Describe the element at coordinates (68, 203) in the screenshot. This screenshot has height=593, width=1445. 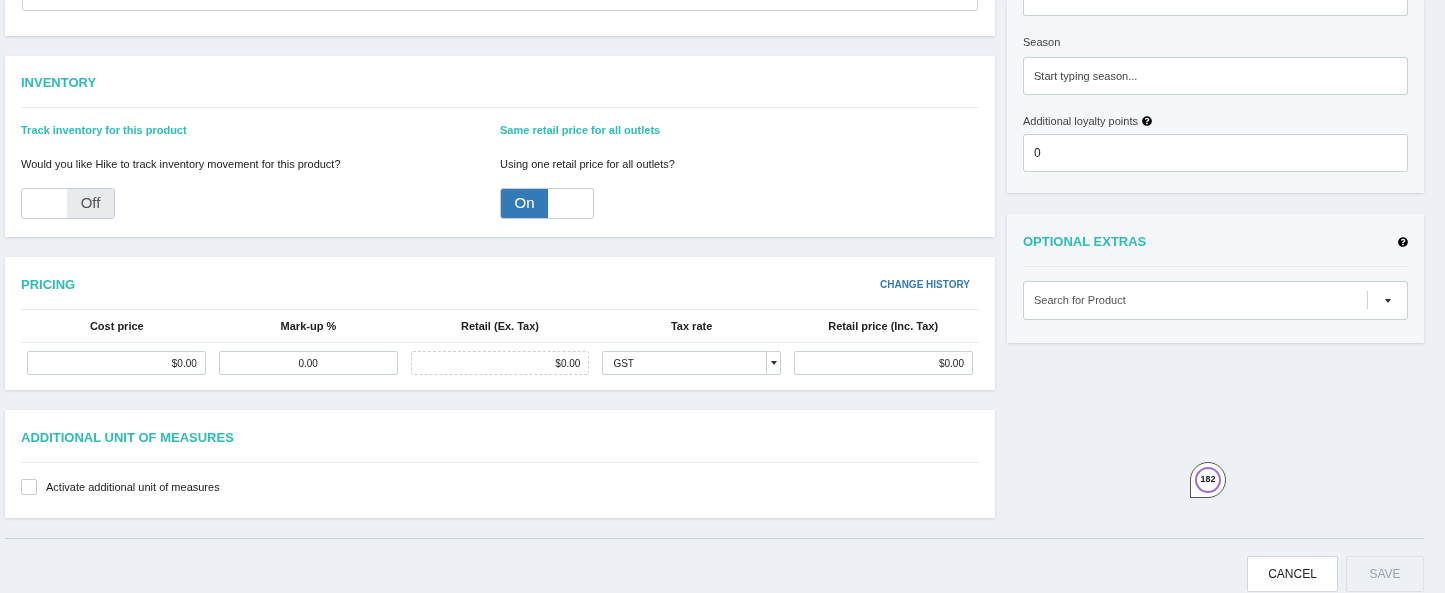
I see `toggle-switch: Off` at that location.